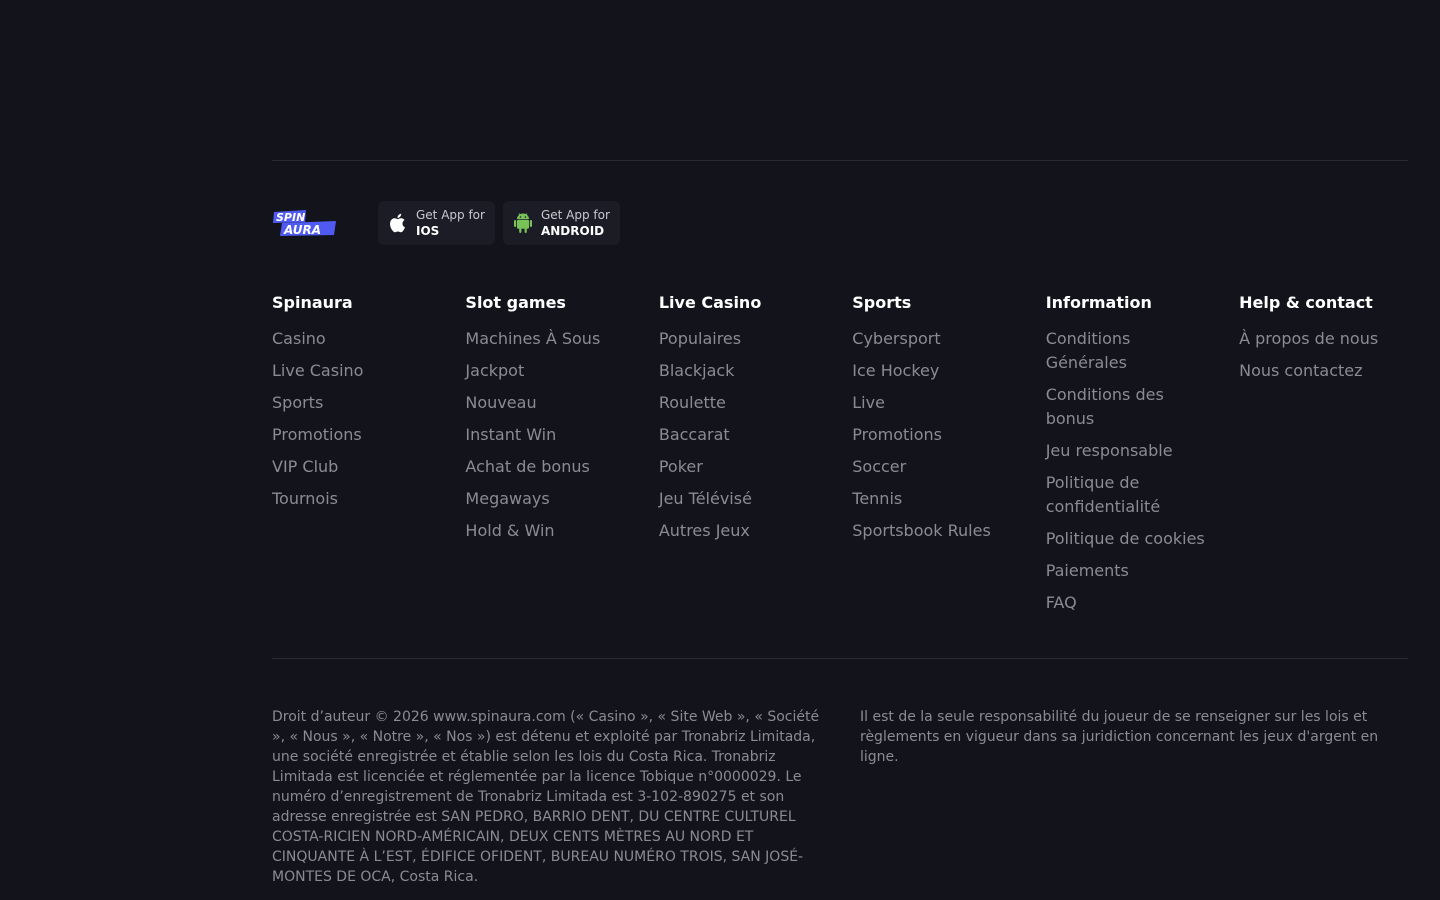 The height and width of the screenshot is (900, 1440). I want to click on get-app-ios-button: Get App for IOS, so click(436, 223).